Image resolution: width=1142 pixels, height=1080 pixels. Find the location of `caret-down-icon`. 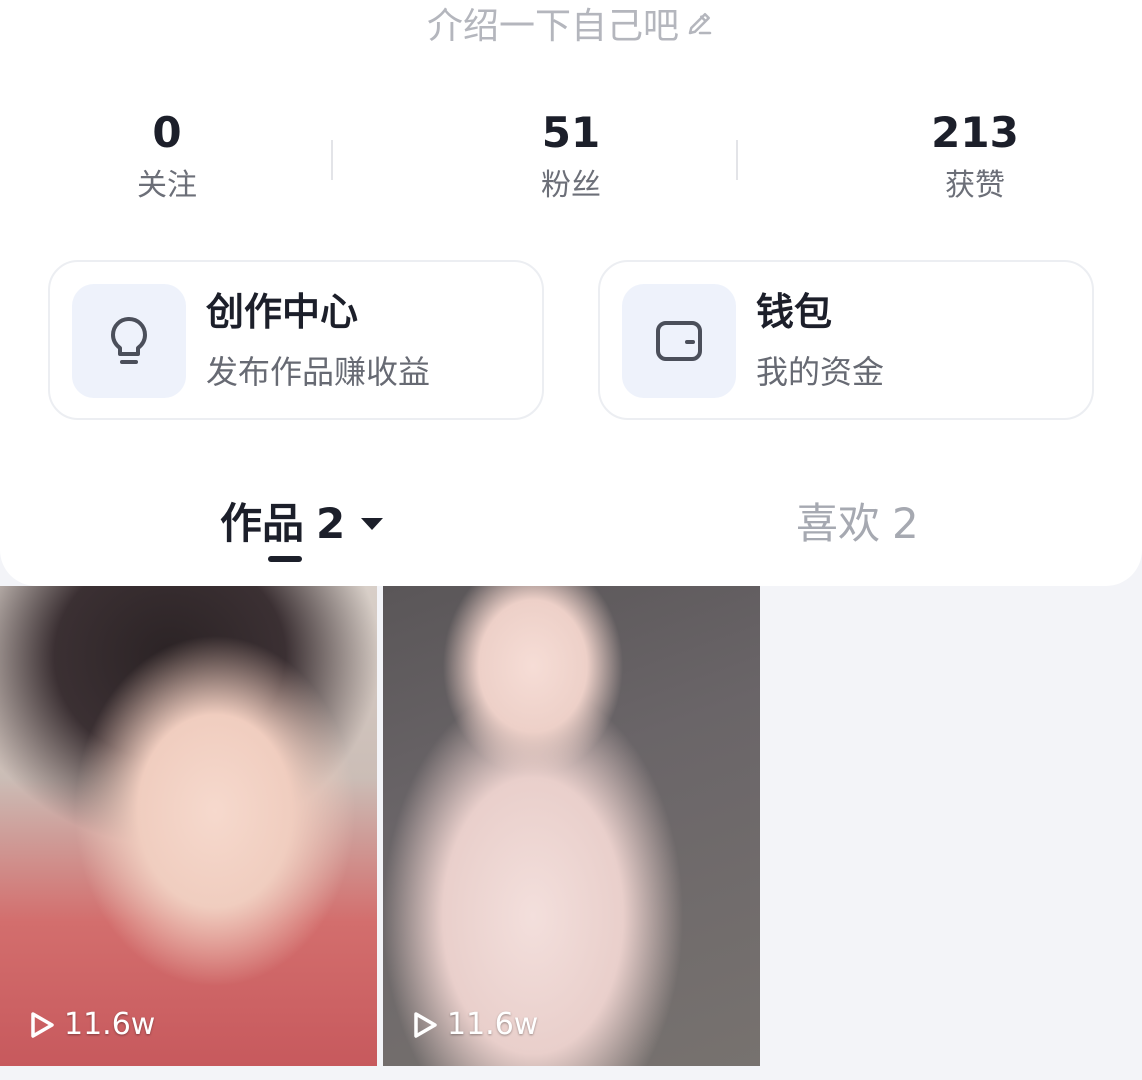

caret-down-icon is located at coordinates (372, 524).